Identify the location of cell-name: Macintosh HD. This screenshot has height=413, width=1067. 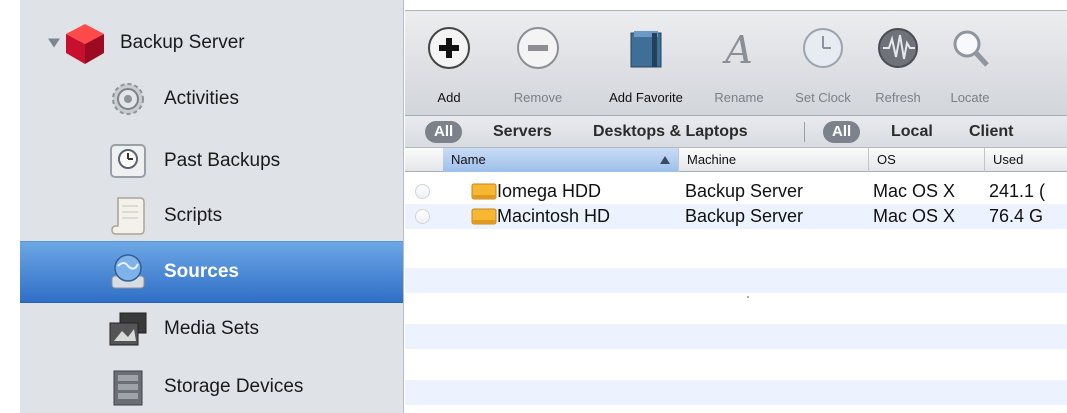
(554, 216).